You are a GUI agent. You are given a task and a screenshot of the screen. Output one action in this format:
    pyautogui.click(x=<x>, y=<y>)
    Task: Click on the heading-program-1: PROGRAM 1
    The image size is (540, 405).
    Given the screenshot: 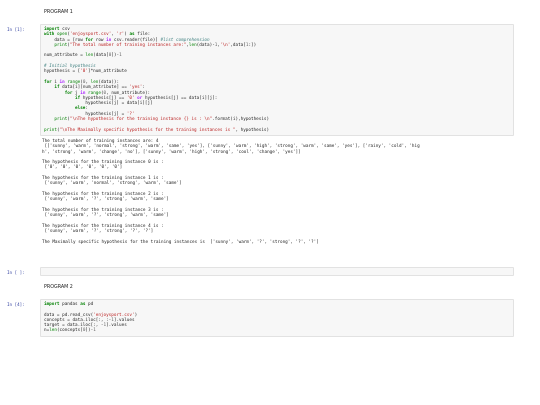 What is the action you would take?
    pyautogui.click(x=58, y=12)
    